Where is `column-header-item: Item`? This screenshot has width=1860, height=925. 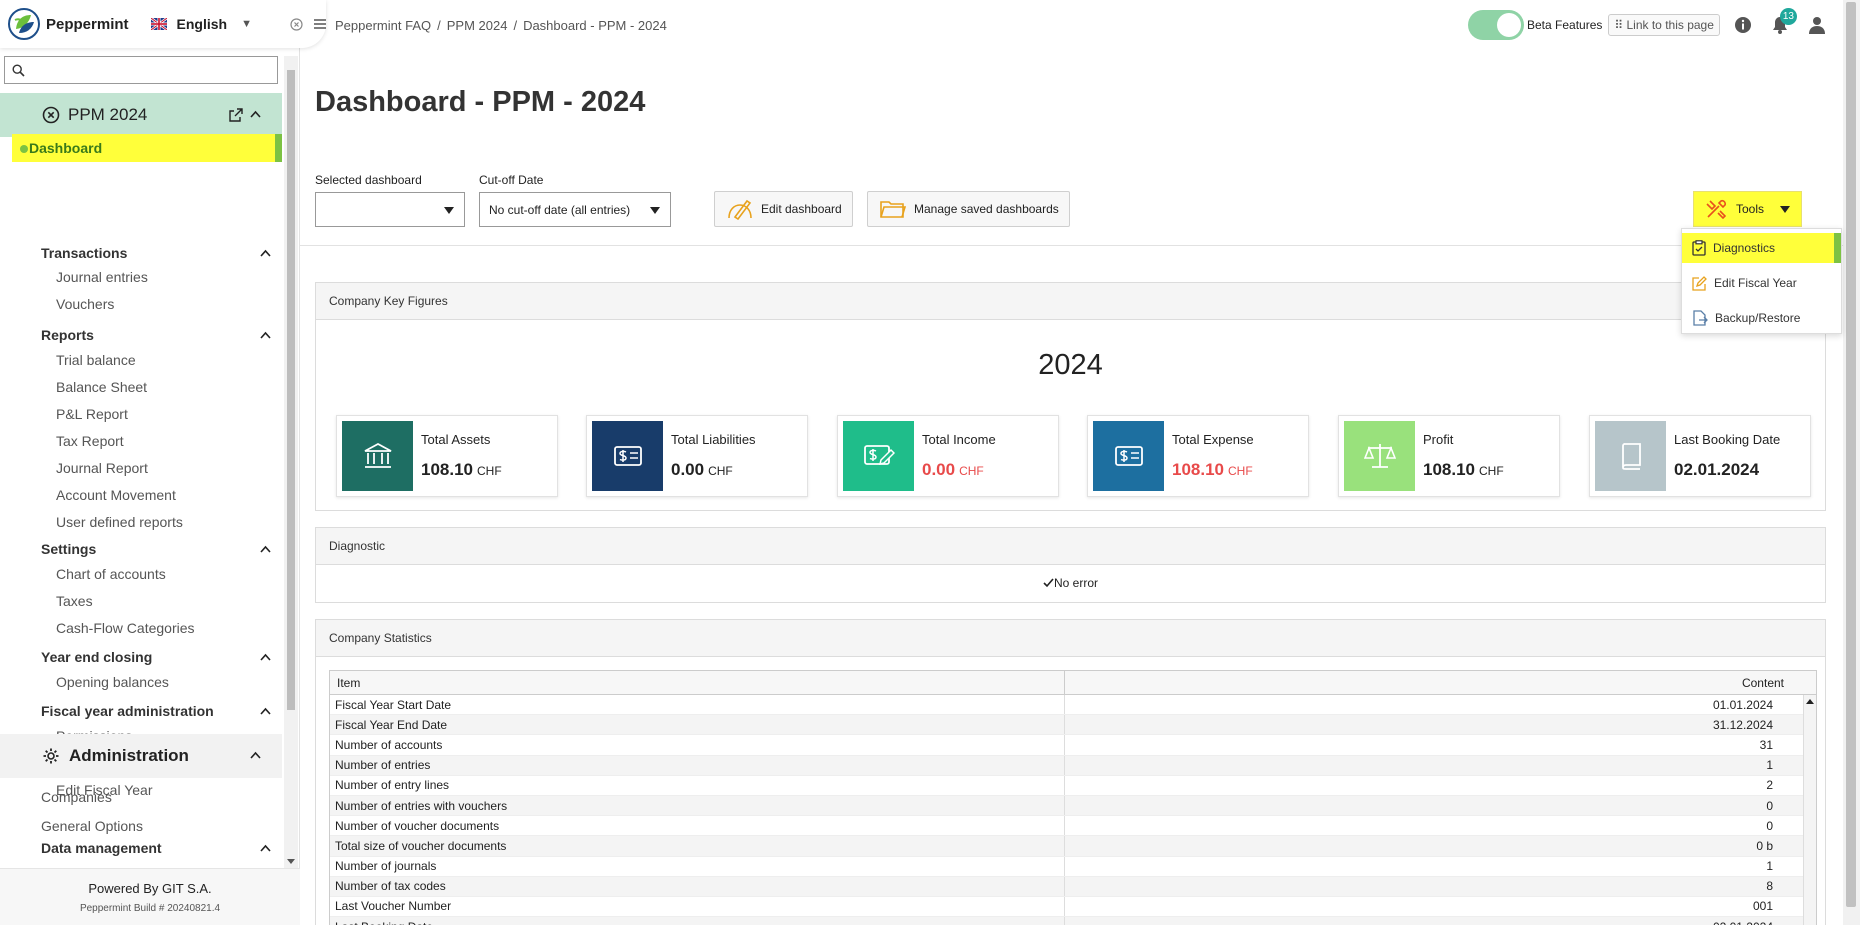
column-header-item: Item is located at coordinates (697, 682).